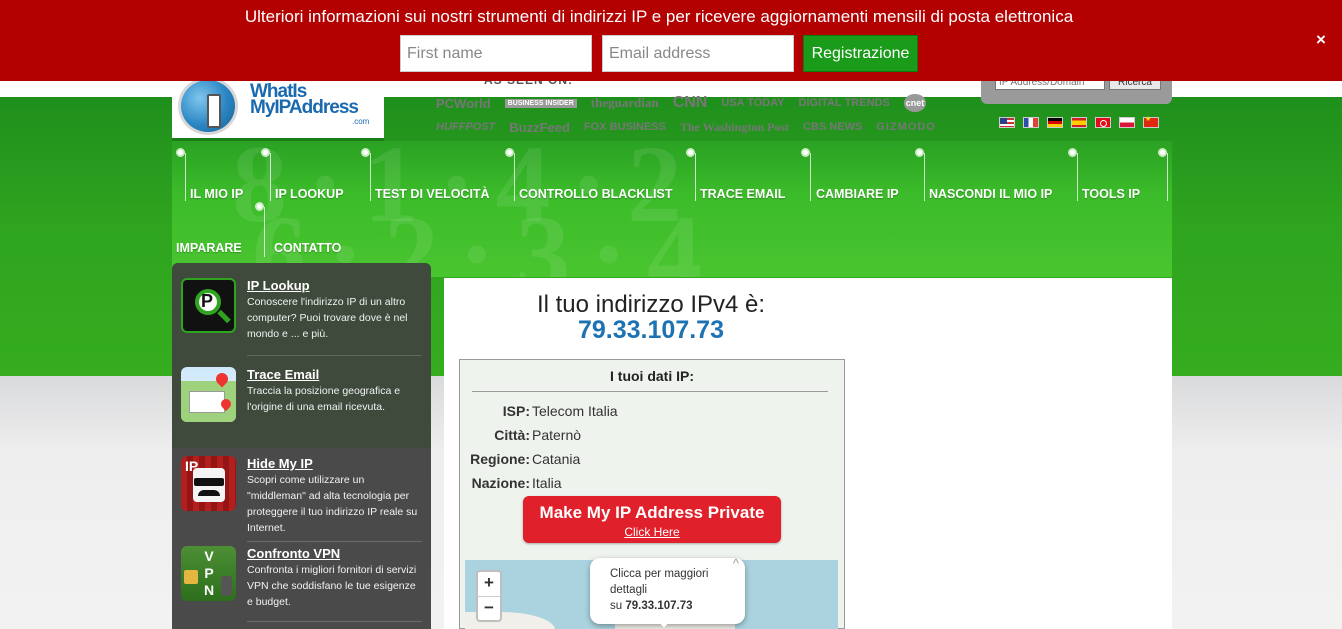 This screenshot has width=1342, height=629. I want to click on sidebar-item-title: Trace Email, so click(283, 374).